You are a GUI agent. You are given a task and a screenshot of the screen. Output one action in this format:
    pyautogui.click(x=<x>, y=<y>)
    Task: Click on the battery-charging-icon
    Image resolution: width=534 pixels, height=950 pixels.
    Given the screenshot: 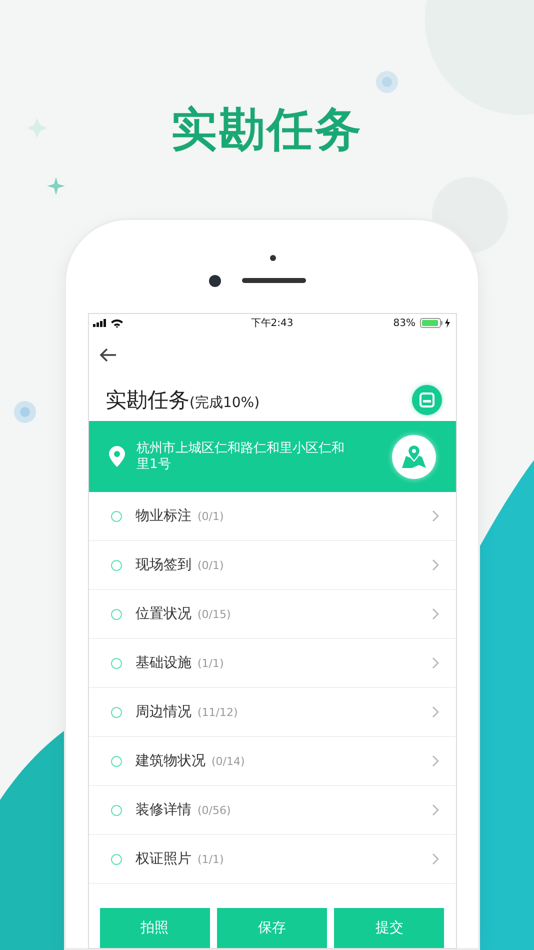 What is the action you would take?
    pyautogui.click(x=436, y=323)
    